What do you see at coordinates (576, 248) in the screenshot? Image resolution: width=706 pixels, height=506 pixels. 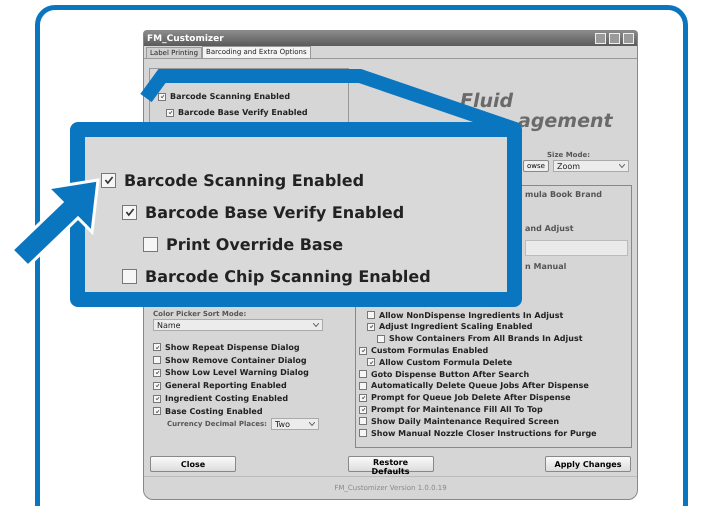 I see `input-field` at bounding box center [576, 248].